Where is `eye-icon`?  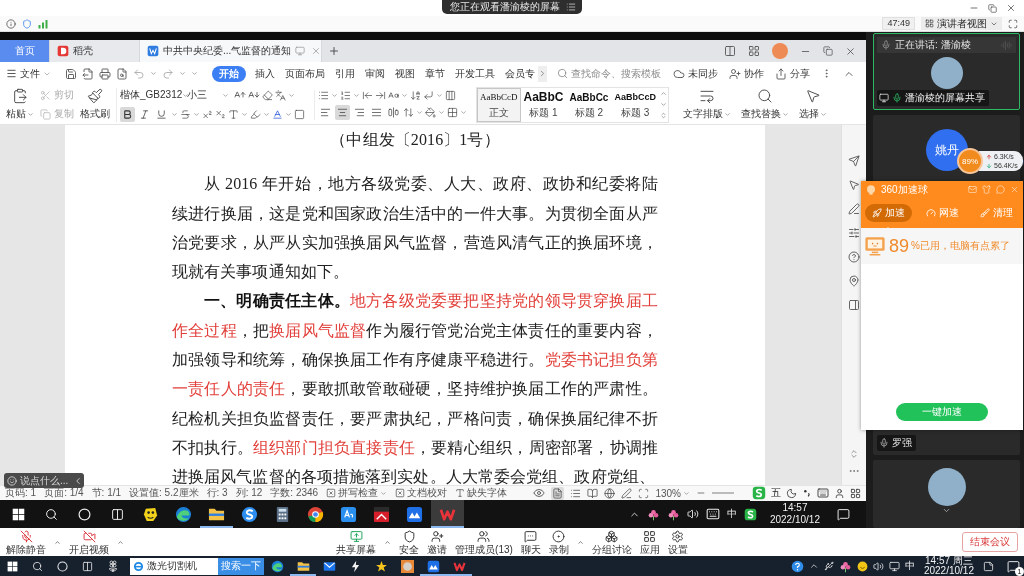
eye-icon is located at coordinates (539, 493).